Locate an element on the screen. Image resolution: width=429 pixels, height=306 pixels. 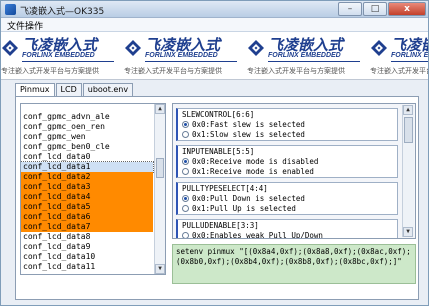
app-icon is located at coordinates (10, 9).